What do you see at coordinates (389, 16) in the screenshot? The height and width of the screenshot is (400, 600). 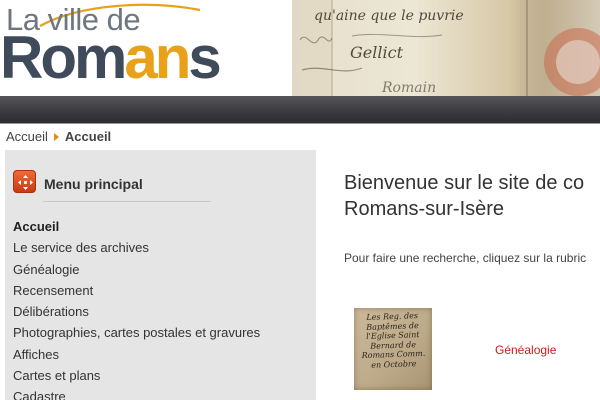 I see `handwriting-line1: qu'aine que le puvrie` at bounding box center [389, 16].